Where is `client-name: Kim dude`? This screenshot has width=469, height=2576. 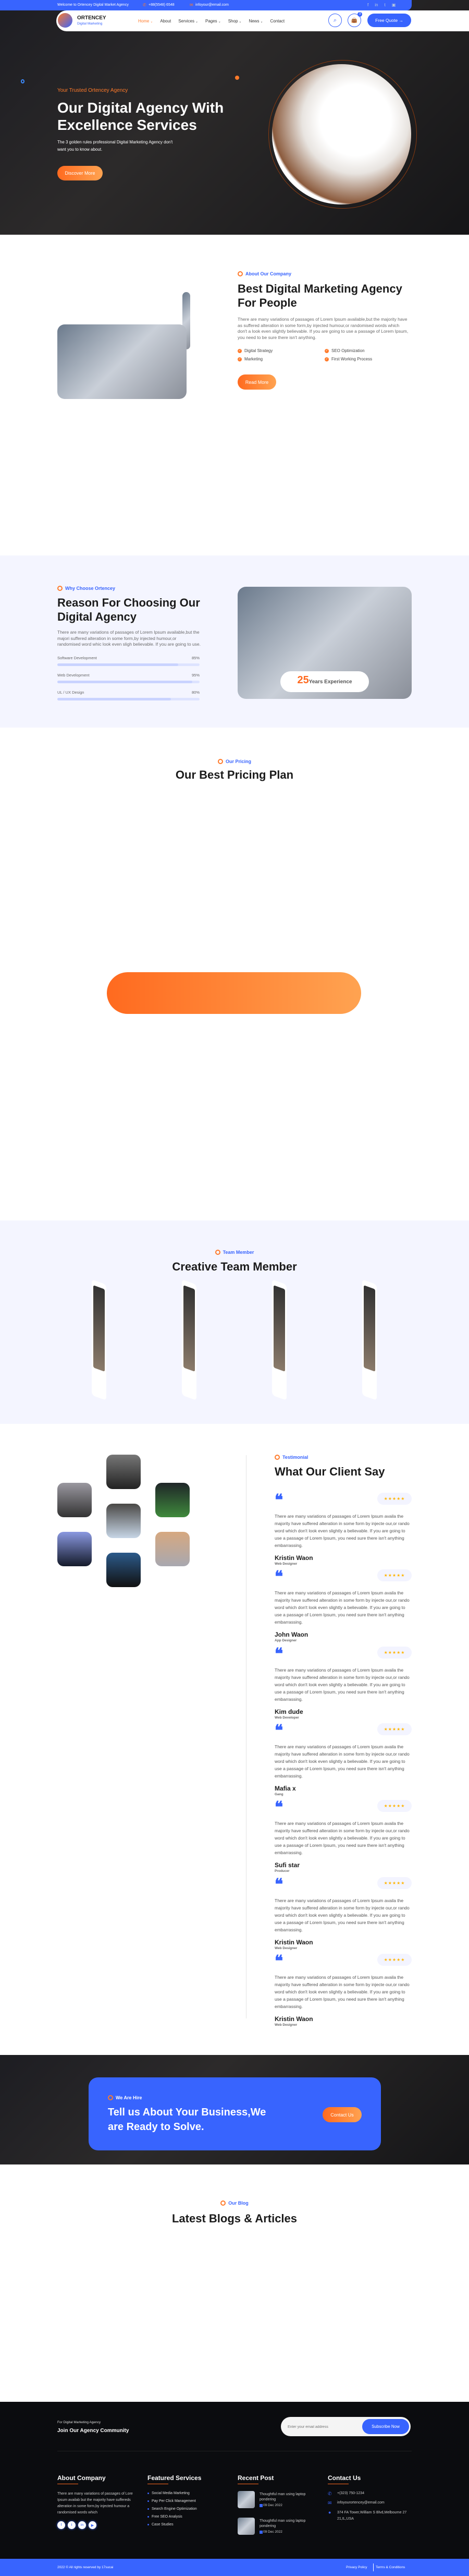 client-name: Kim dude is located at coordinates (289, 1711).